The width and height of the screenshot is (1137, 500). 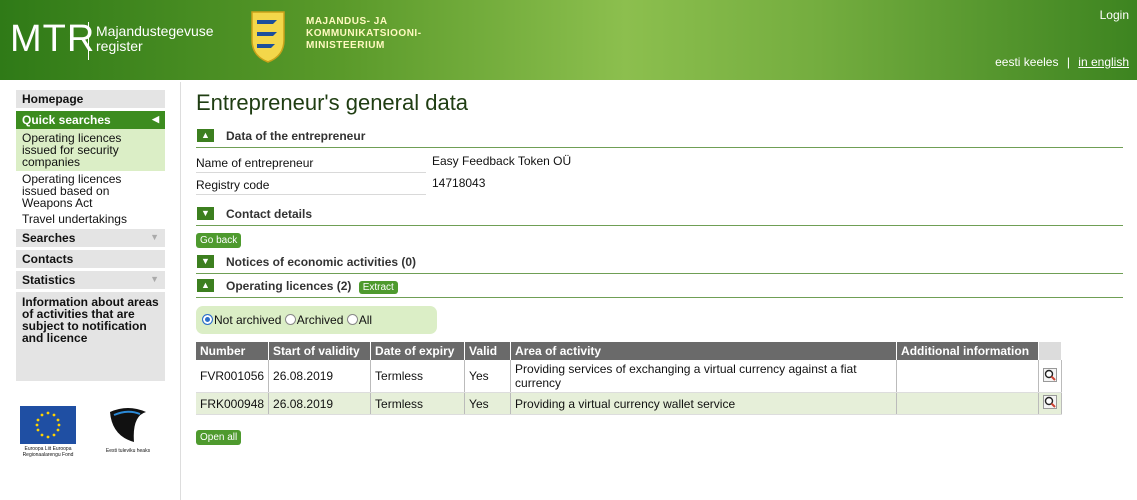 I want to click on table-cell: FRK000948, so click(x=233, y=403).